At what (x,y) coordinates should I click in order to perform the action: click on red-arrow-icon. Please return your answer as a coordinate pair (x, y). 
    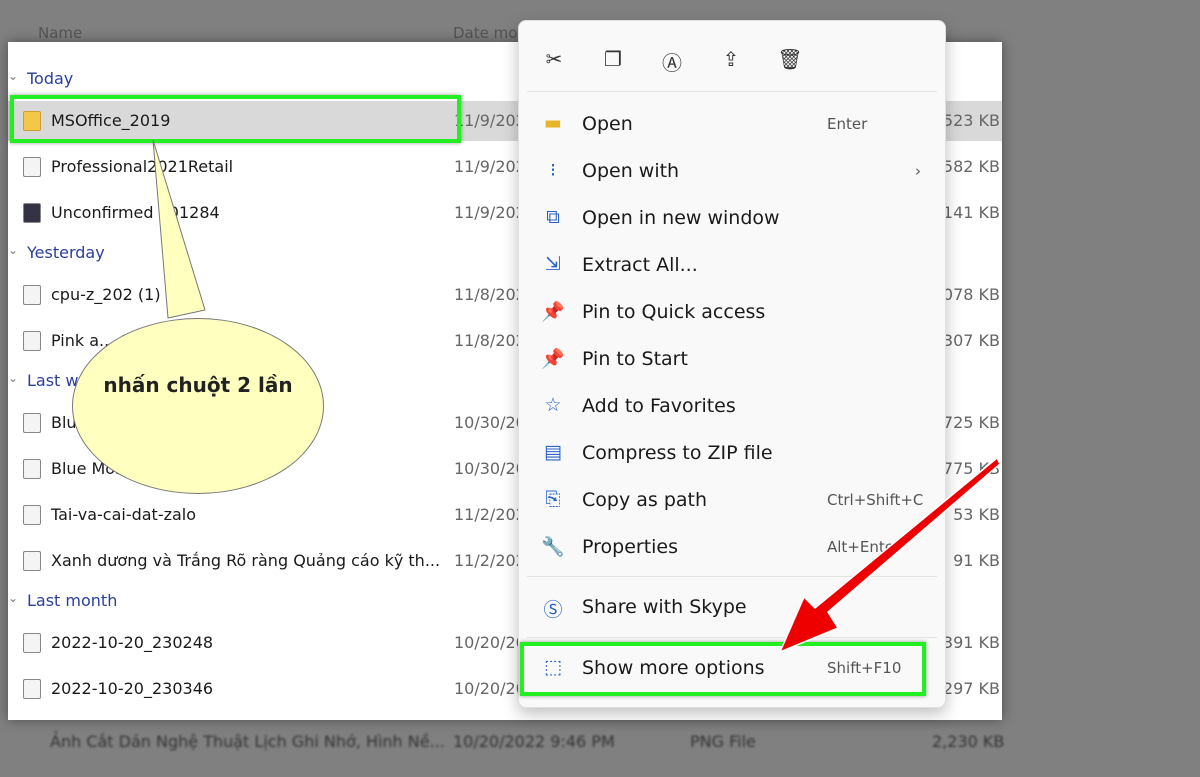
    Looking at the image, I should click on (889, 555).